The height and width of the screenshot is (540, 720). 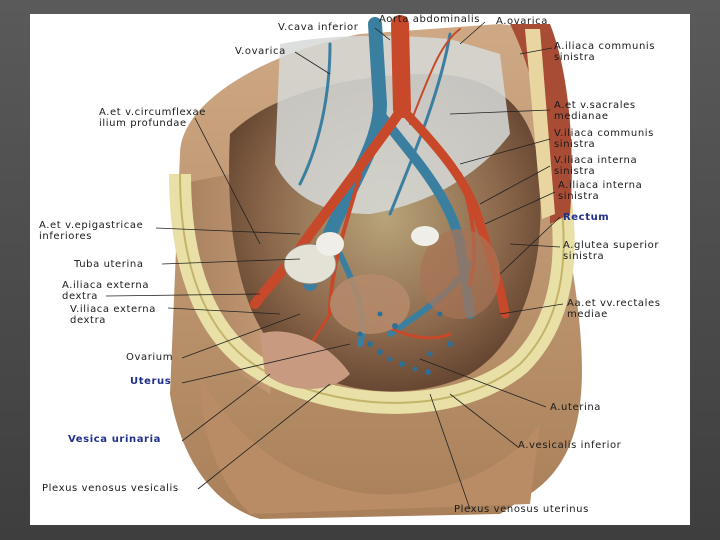 What do you see at coordinates (110, 488) in the screenshot?
I see `label-plexus-venosus-vesicalis: Plexus venosus vesicalis` at bounding box center [110, 488].